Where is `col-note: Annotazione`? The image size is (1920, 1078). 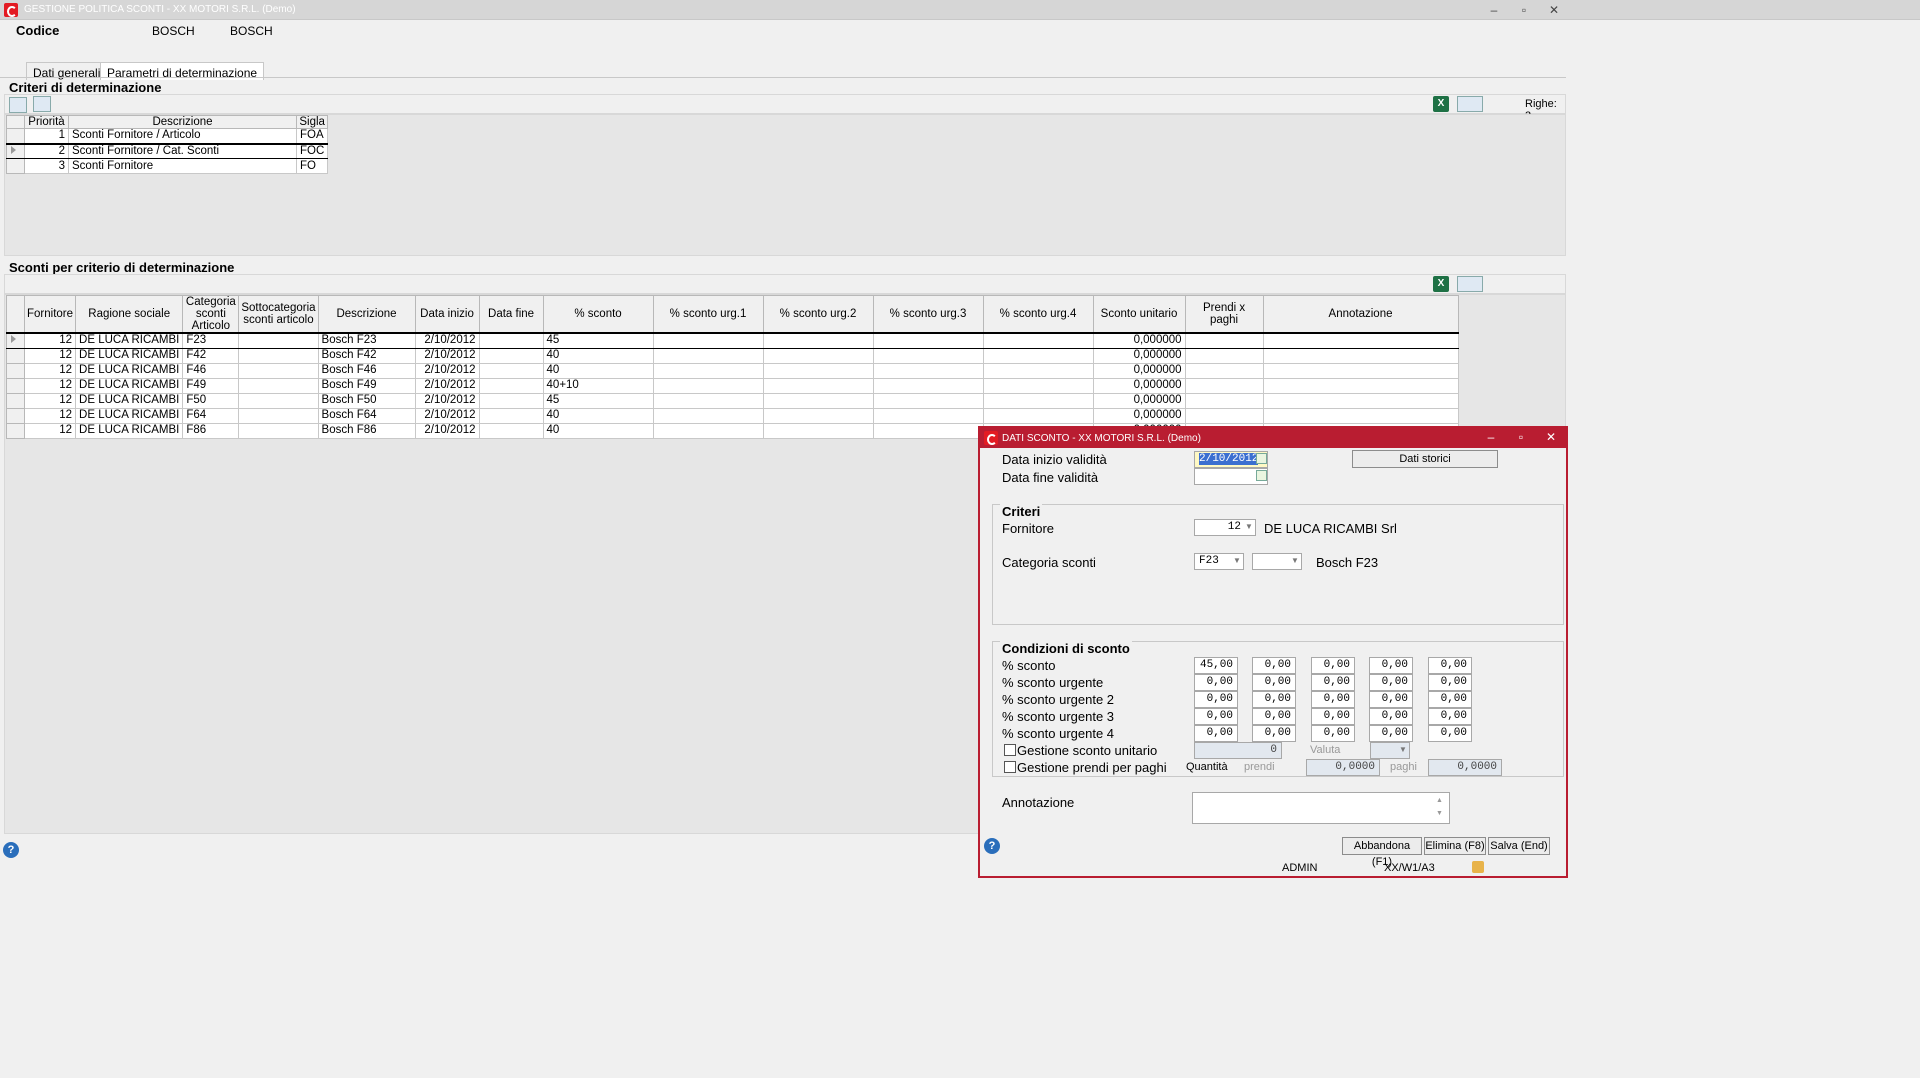 col-note: Annotazione is located at coordinates (1360, 314).